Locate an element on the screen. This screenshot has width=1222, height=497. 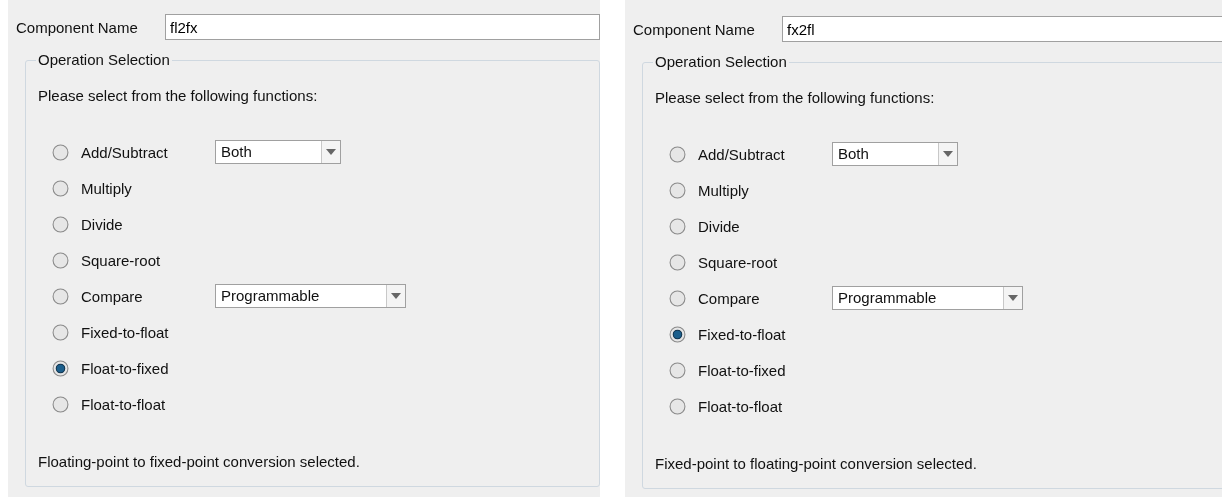
text-field: fl2fx is located at coordinates (382, 27).